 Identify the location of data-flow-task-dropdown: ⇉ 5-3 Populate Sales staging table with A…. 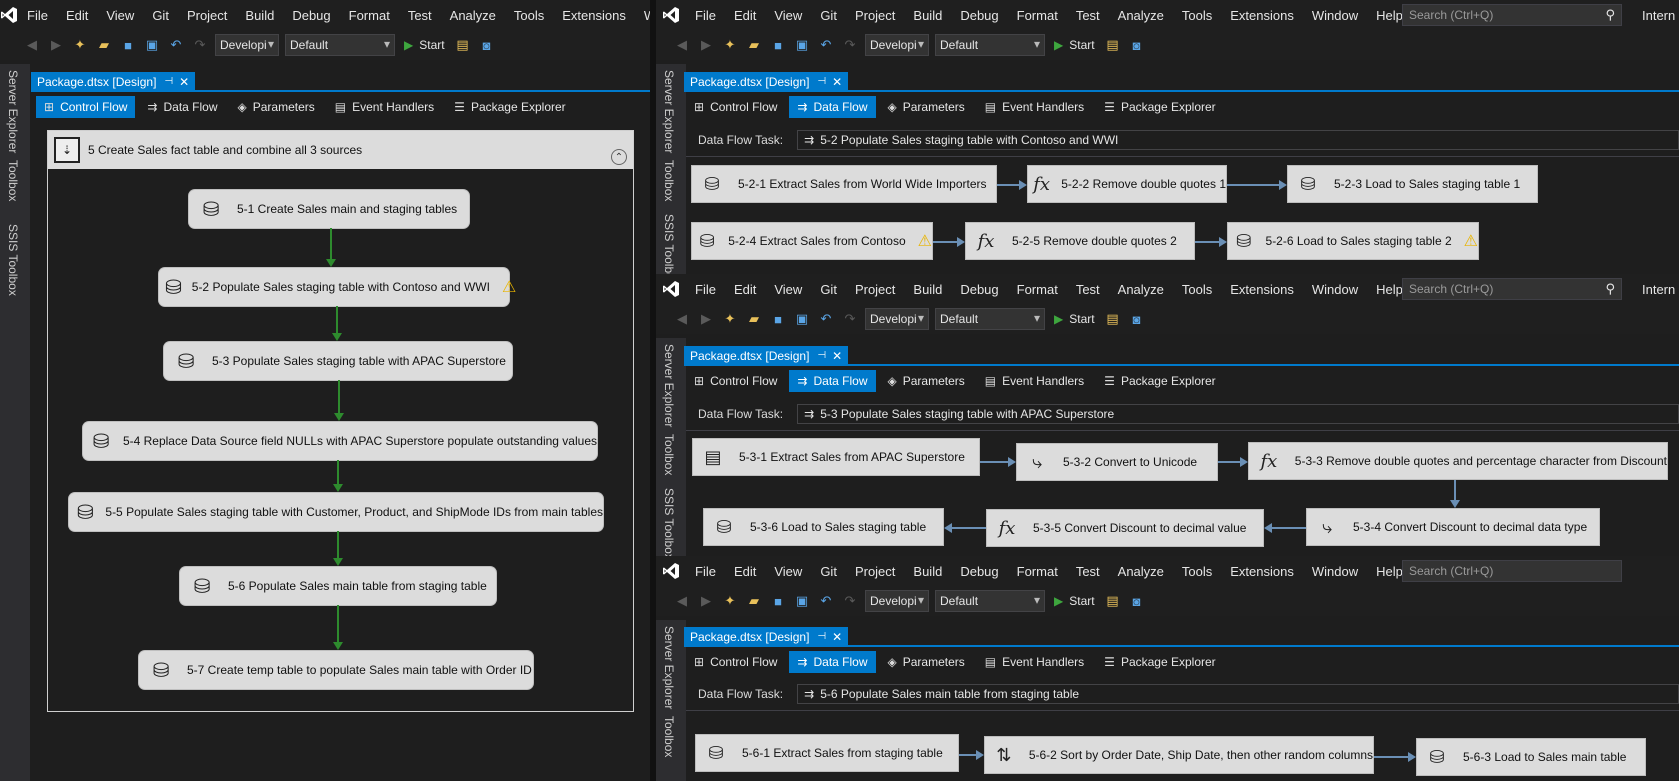
(1238, 414).